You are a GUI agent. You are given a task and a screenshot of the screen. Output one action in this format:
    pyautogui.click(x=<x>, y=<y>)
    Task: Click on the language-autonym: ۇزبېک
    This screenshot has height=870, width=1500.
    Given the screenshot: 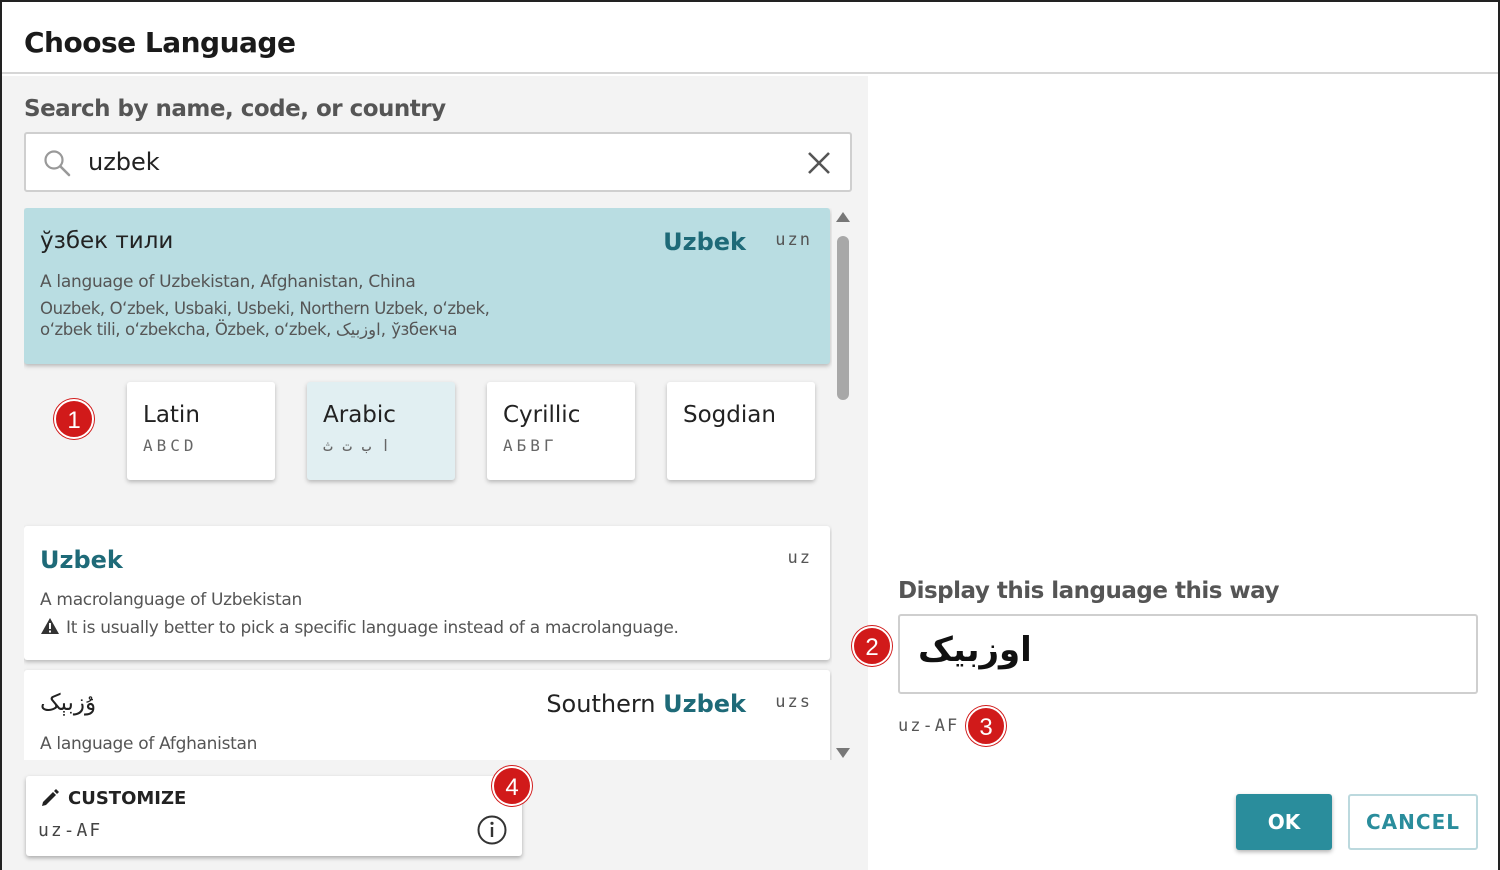 What is the action you would take?
    pyautogui.click(x=68, y=703)
    